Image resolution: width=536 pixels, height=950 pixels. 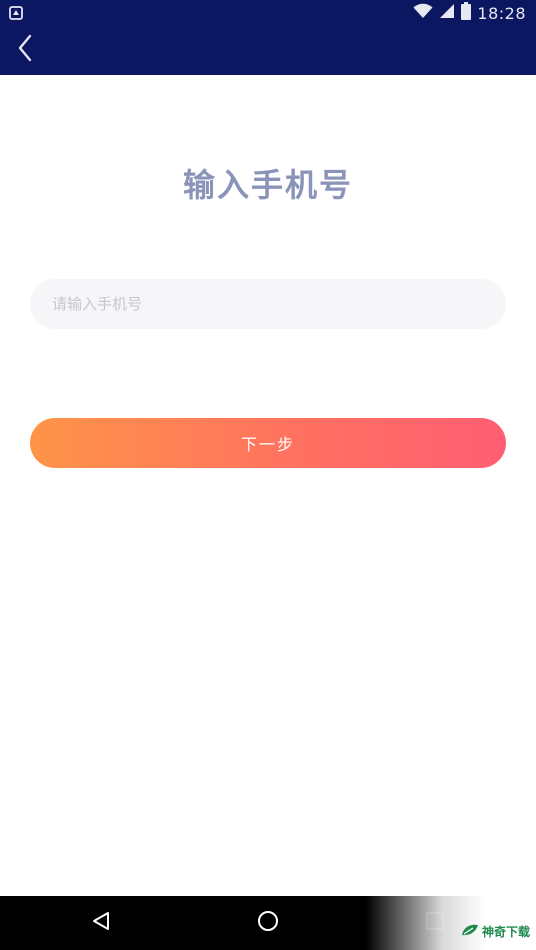 I want to click on status-bar: 18:28, so click(x=268, y=13).